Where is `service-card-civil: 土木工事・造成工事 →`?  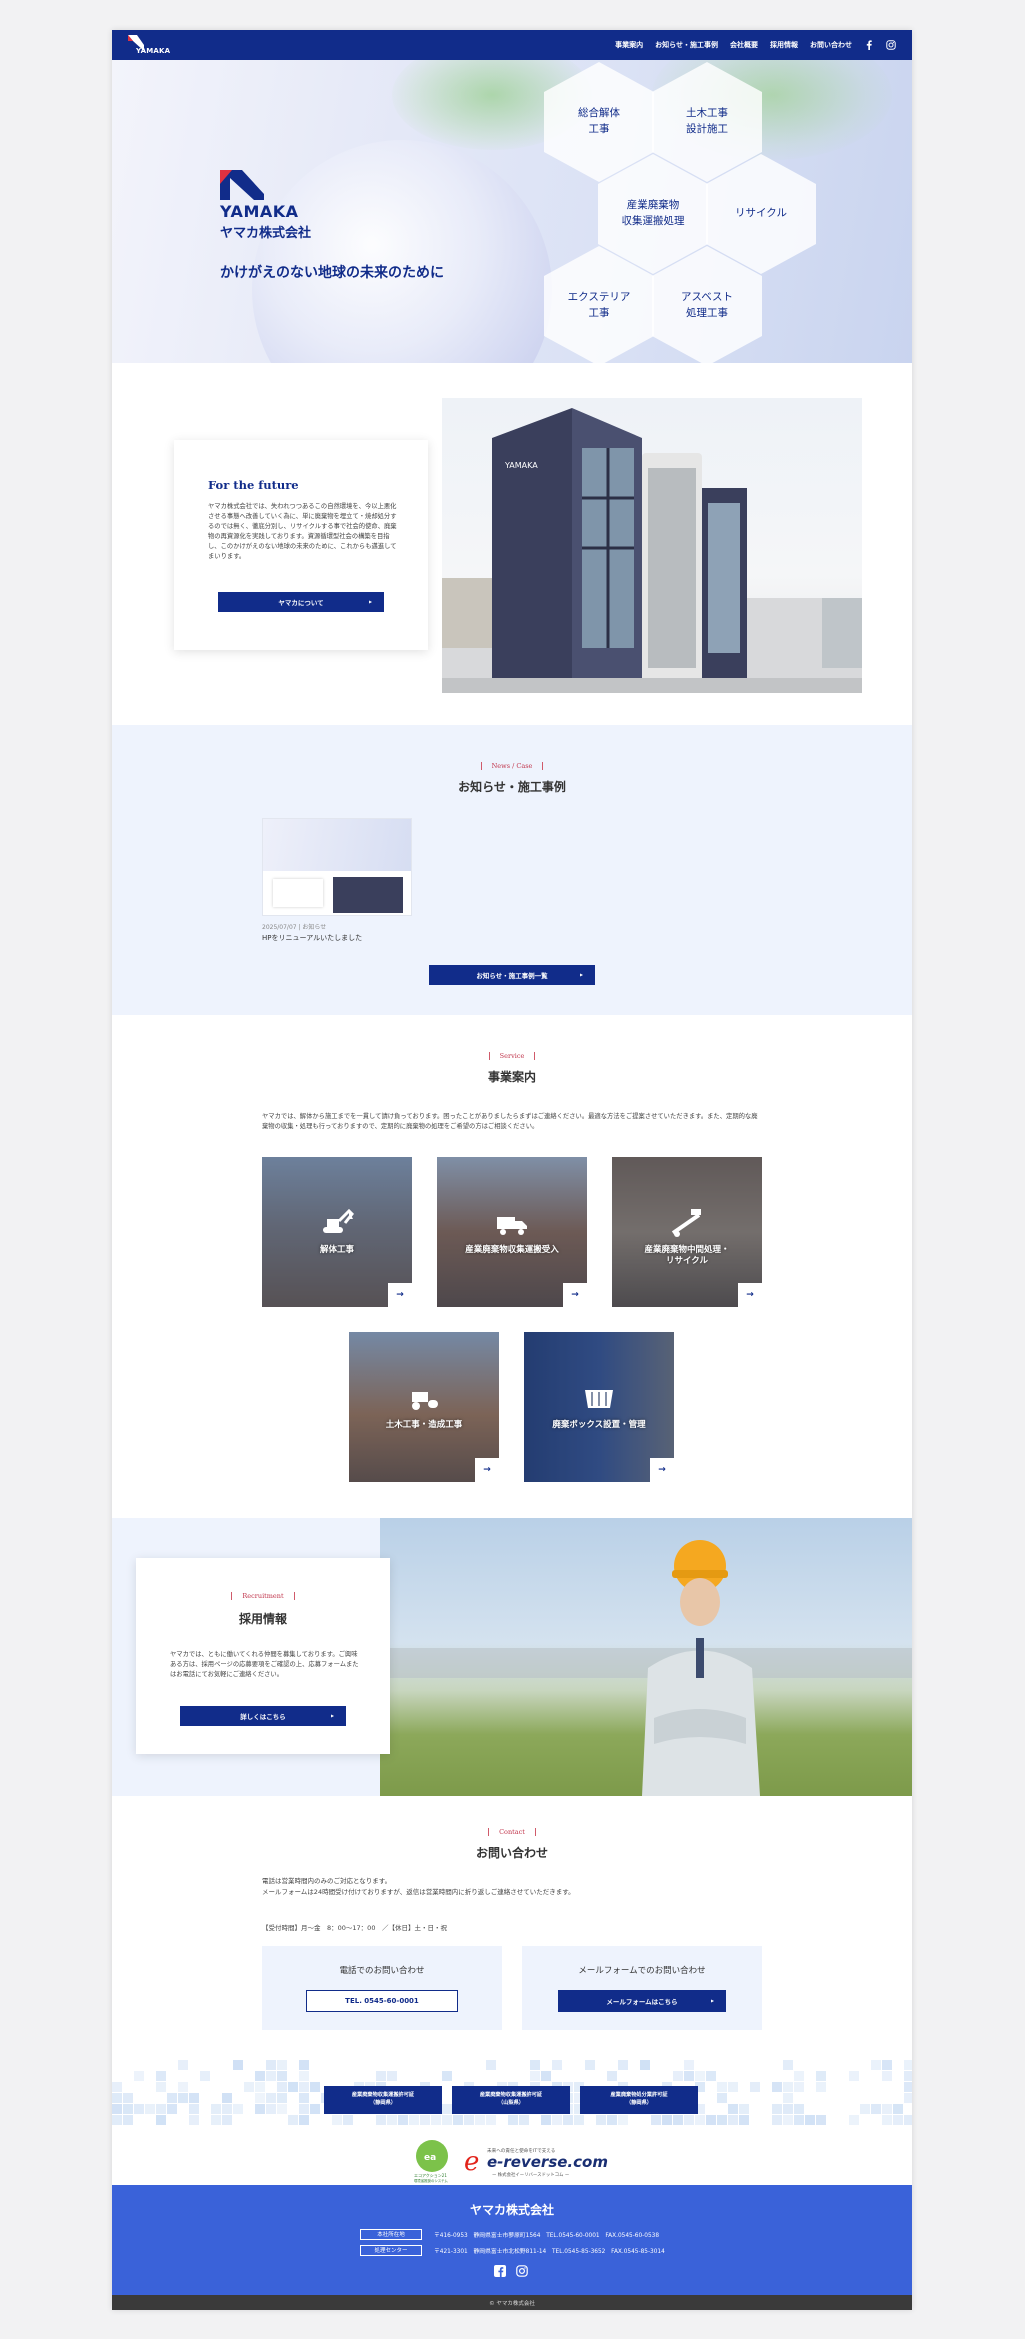 service-card-civil: 土木工事・造成工事 → is located at coordinates (424, 1407).